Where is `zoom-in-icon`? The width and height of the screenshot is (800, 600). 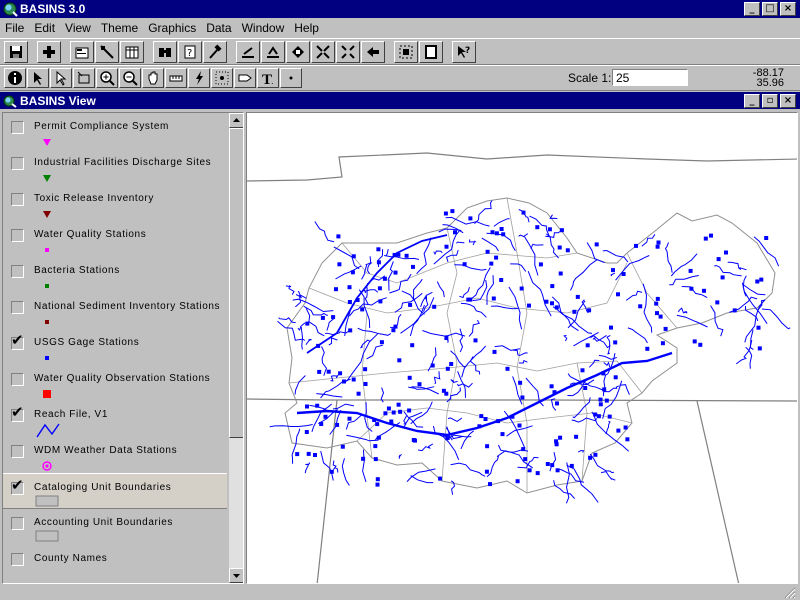 zoom-in-icon is located at coordinates (323, 51).